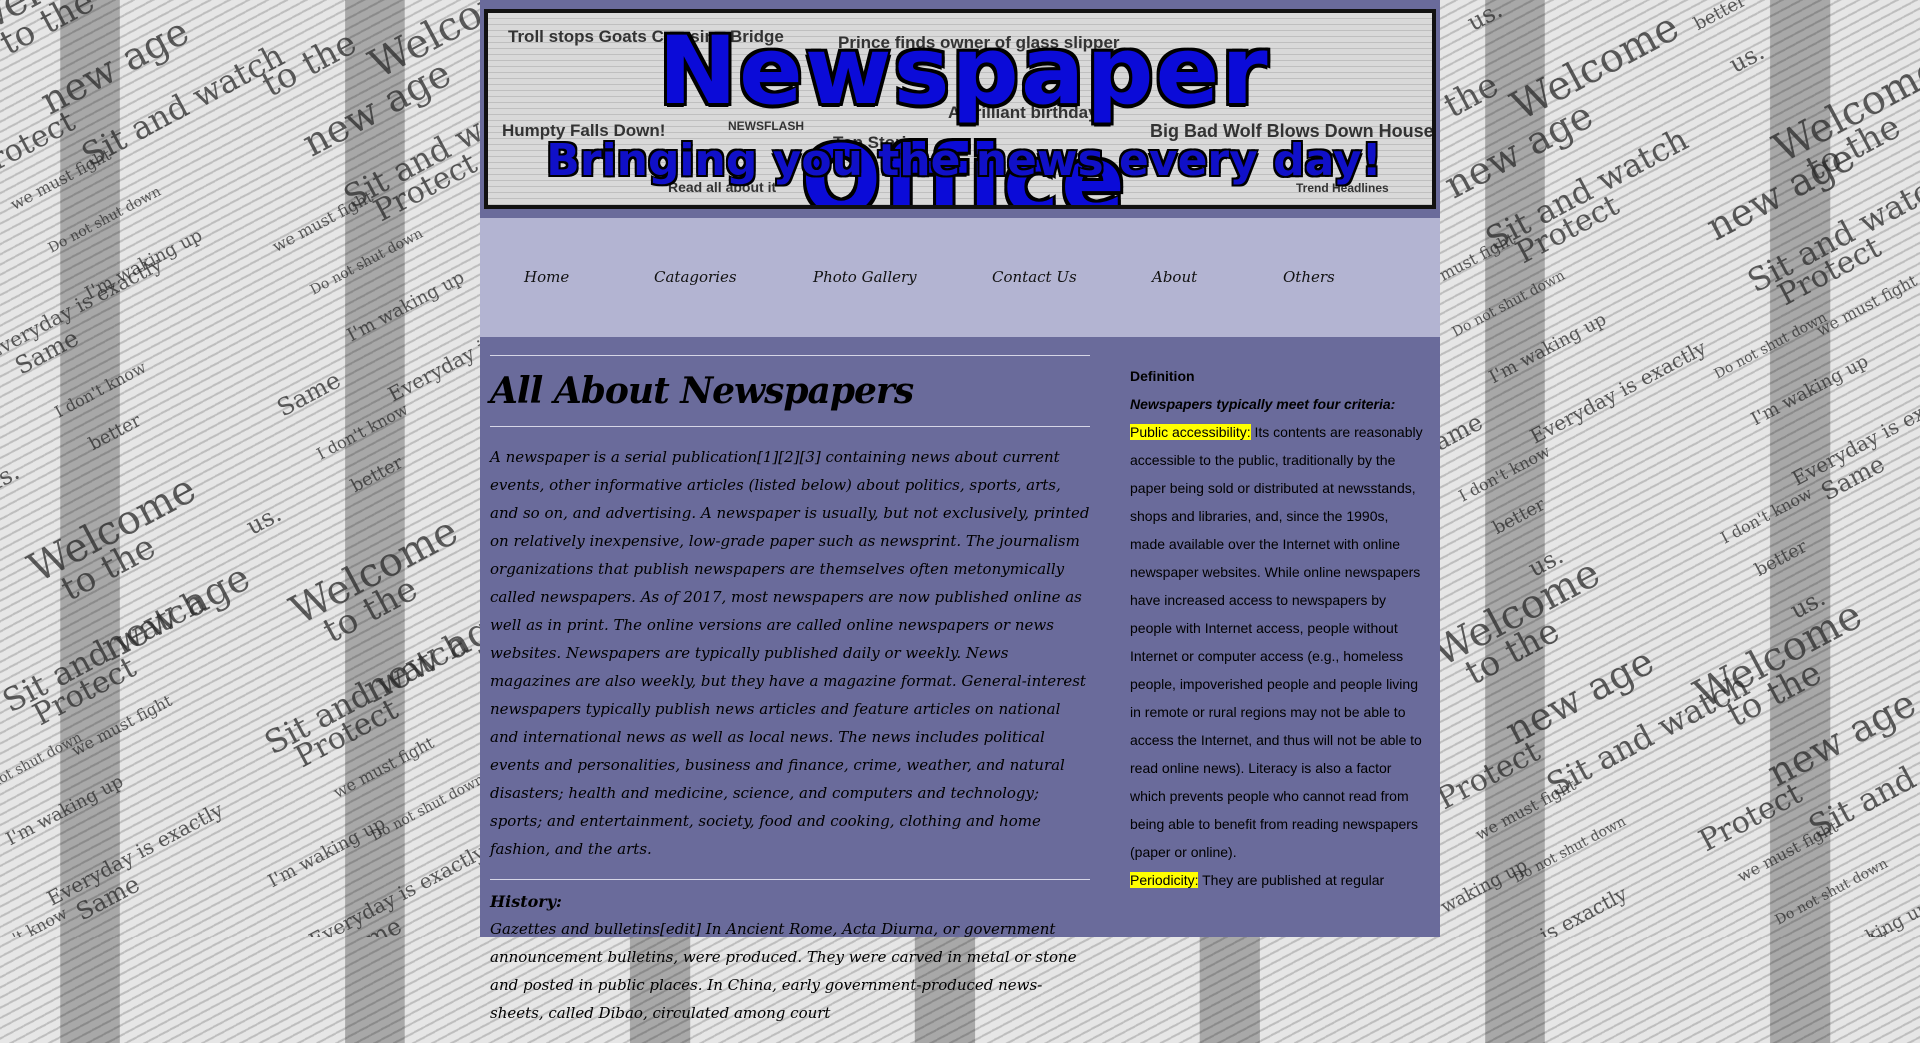 This screenshot has width=1920, height=1043. What do you see at coordinates (964, 160) in the screenshot?
I see `site-tagline: Bringing you the news every day!` at bounding box center [964, 160].